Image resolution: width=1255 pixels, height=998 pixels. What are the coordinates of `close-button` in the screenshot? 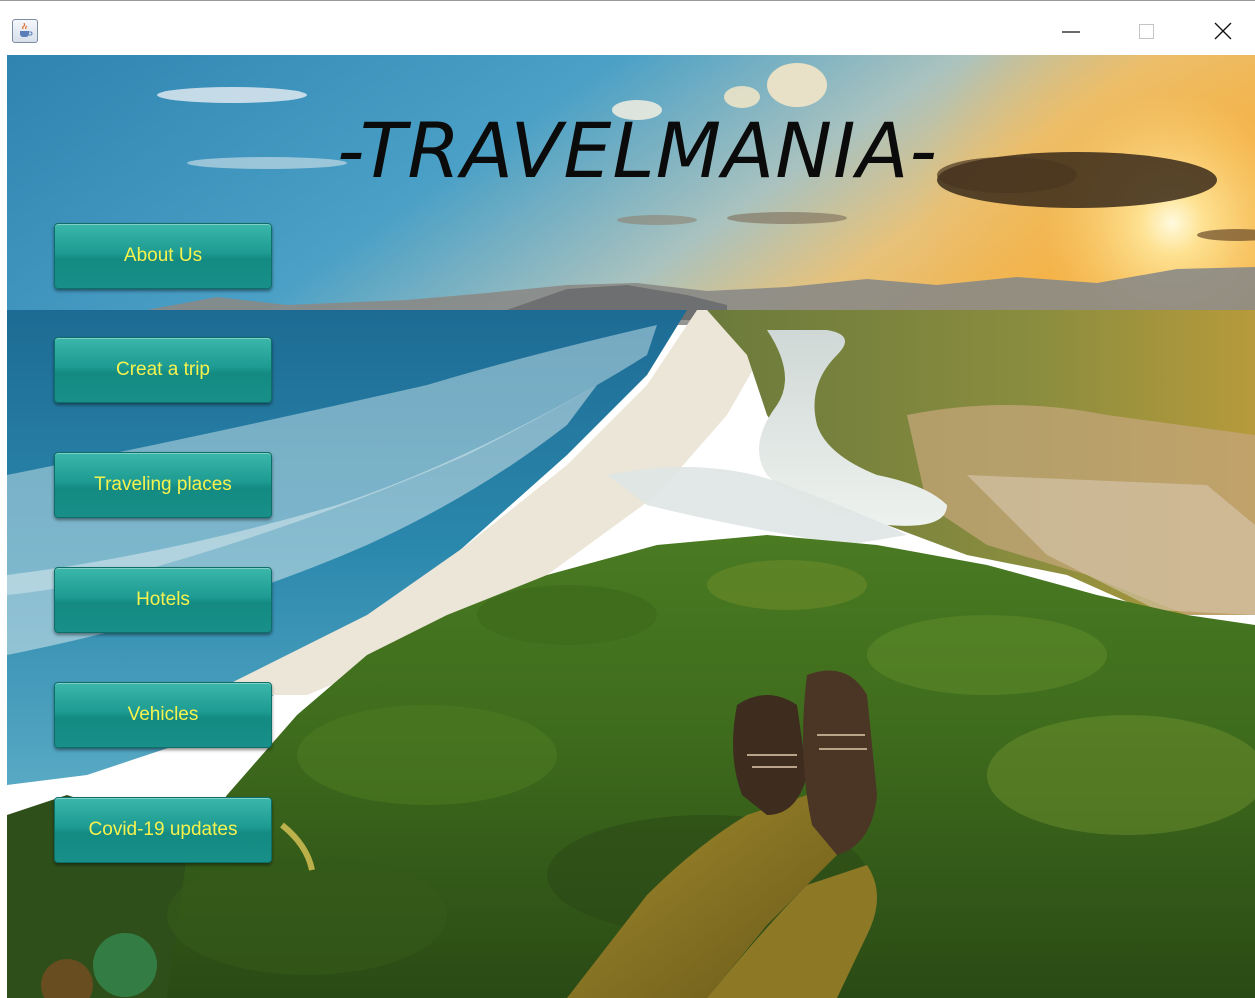 It's located at (1223, 31).